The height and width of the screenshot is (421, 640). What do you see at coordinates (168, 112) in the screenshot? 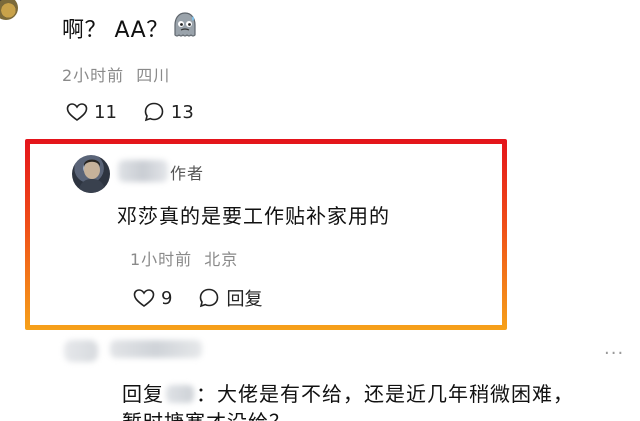
I see `top-comment-reply-button: 13` at bounding box center [168, 112].